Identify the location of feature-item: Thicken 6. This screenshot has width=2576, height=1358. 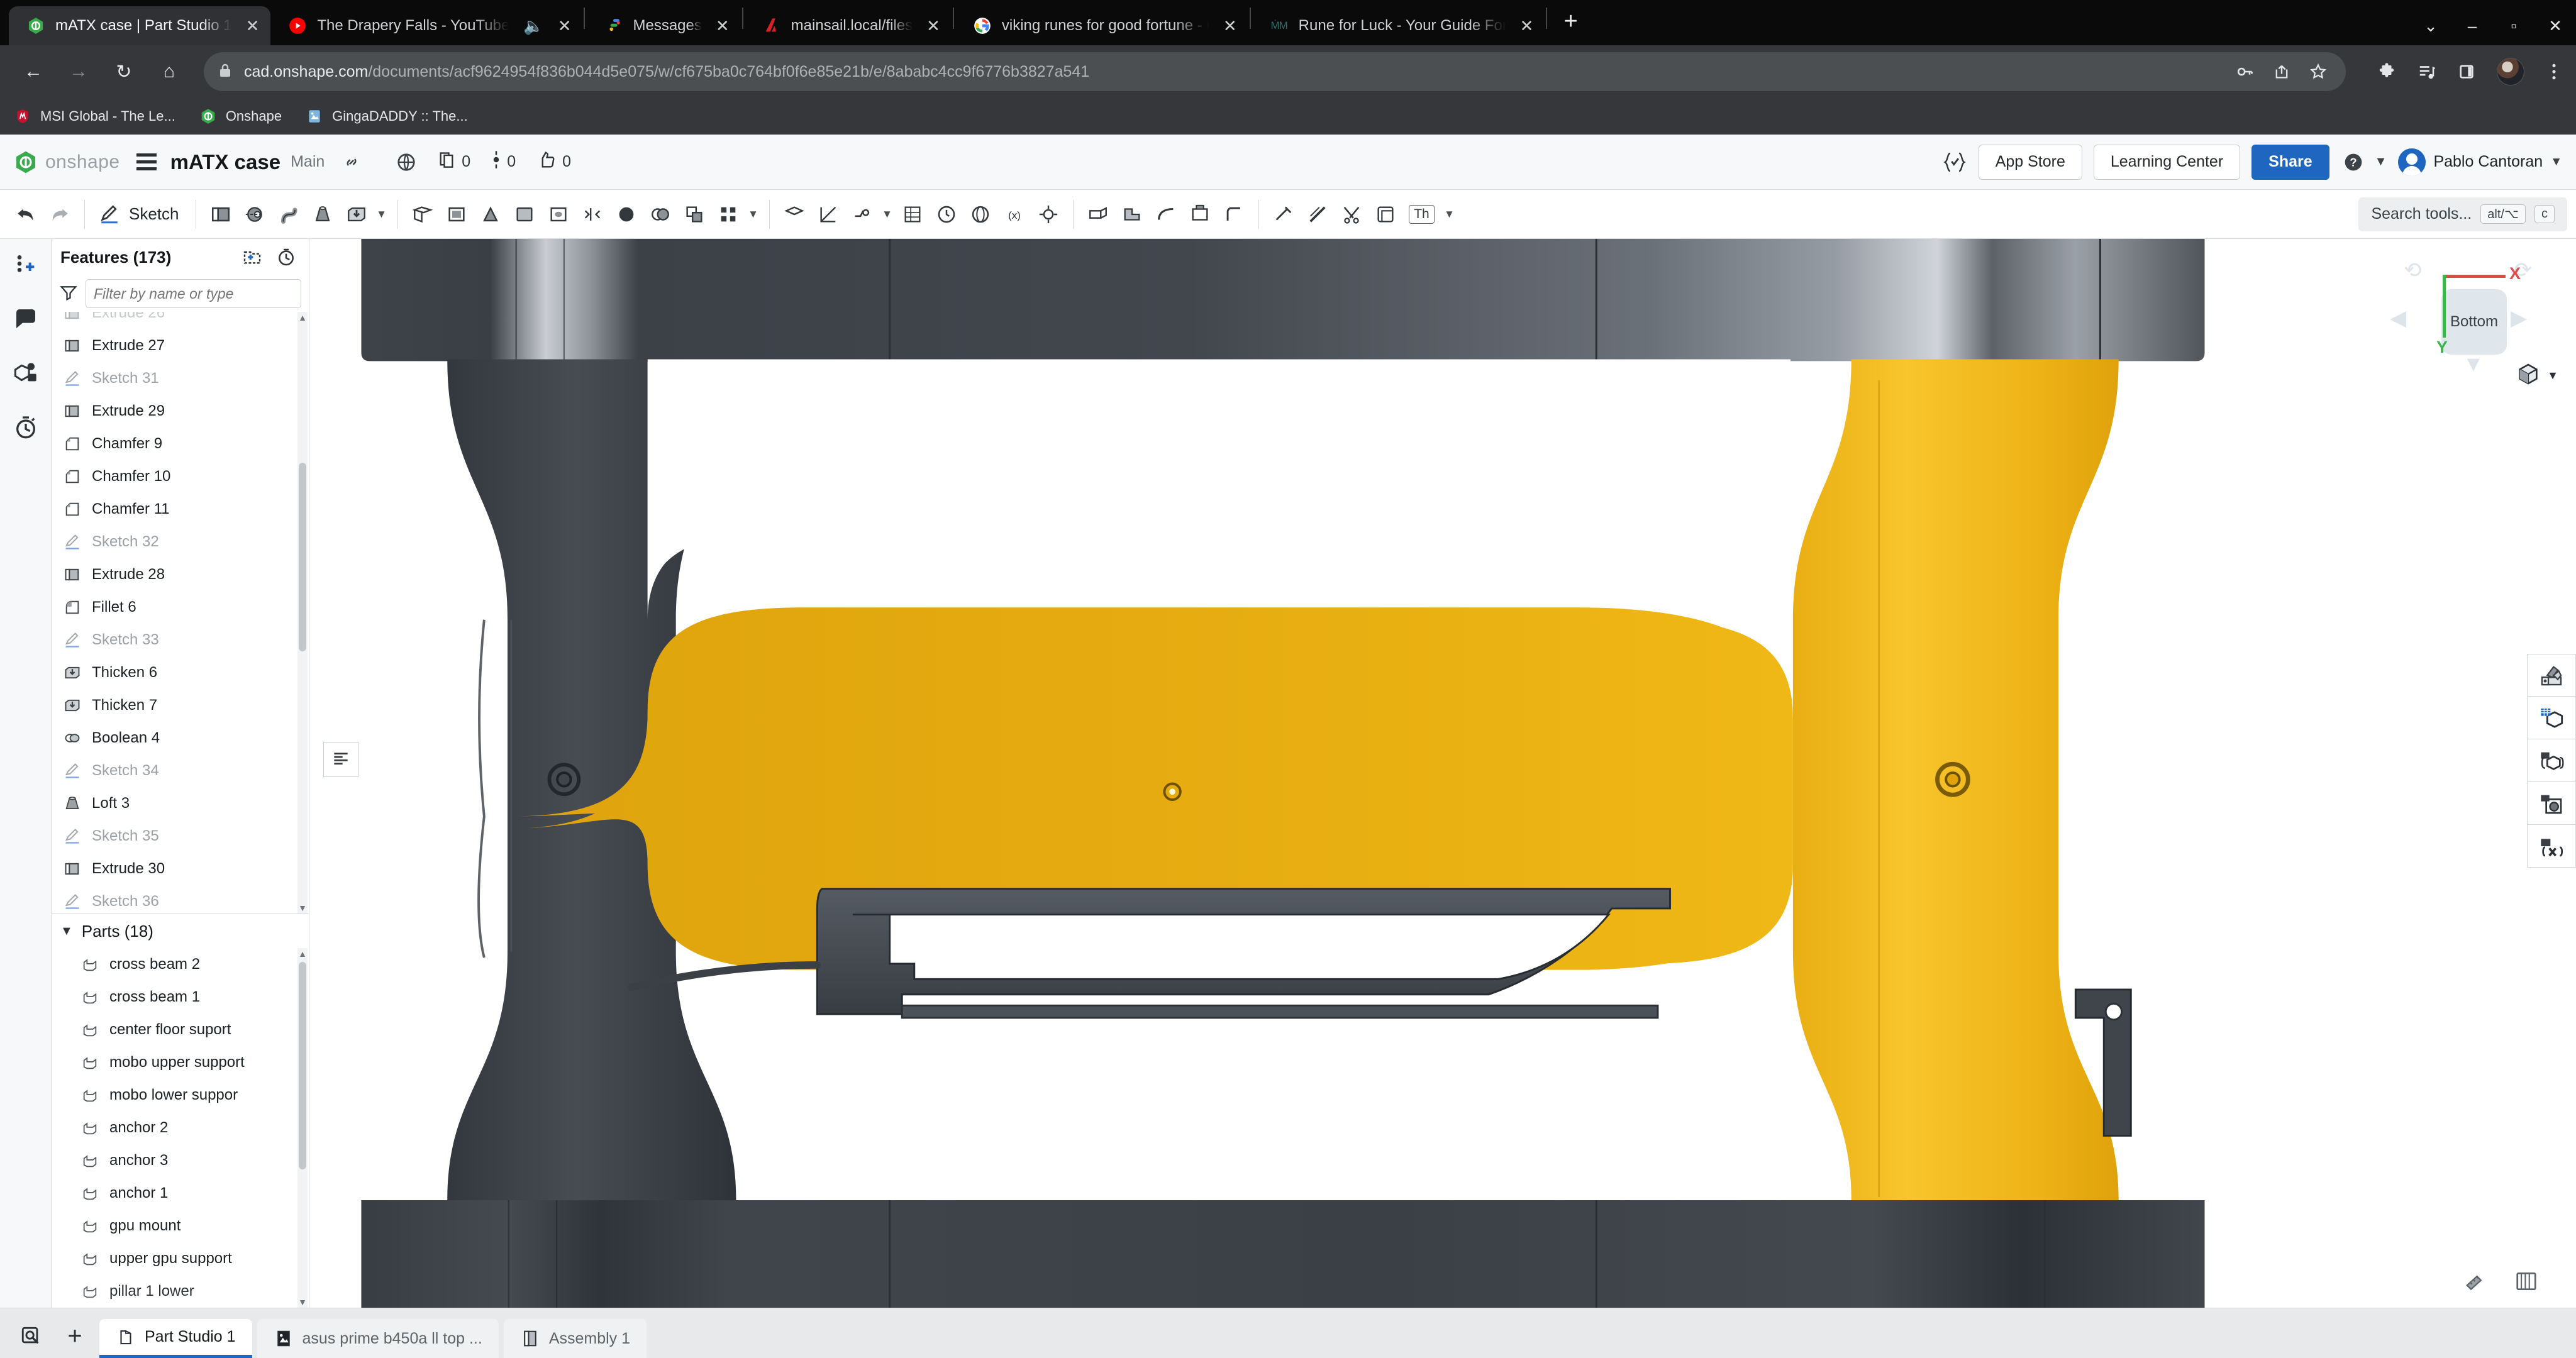
(180, 672).